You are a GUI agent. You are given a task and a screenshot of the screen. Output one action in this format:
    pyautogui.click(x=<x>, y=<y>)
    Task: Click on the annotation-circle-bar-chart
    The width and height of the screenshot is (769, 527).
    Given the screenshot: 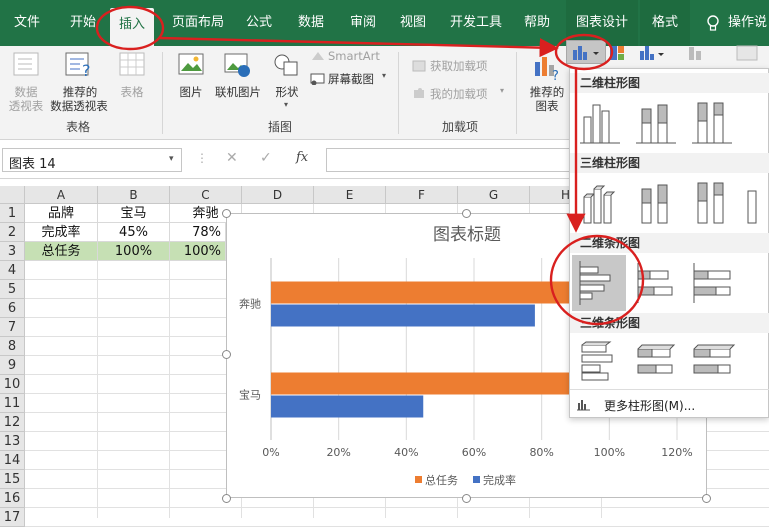 What is the action you would take?
    pyautogui.click(x=597, y=280)
    